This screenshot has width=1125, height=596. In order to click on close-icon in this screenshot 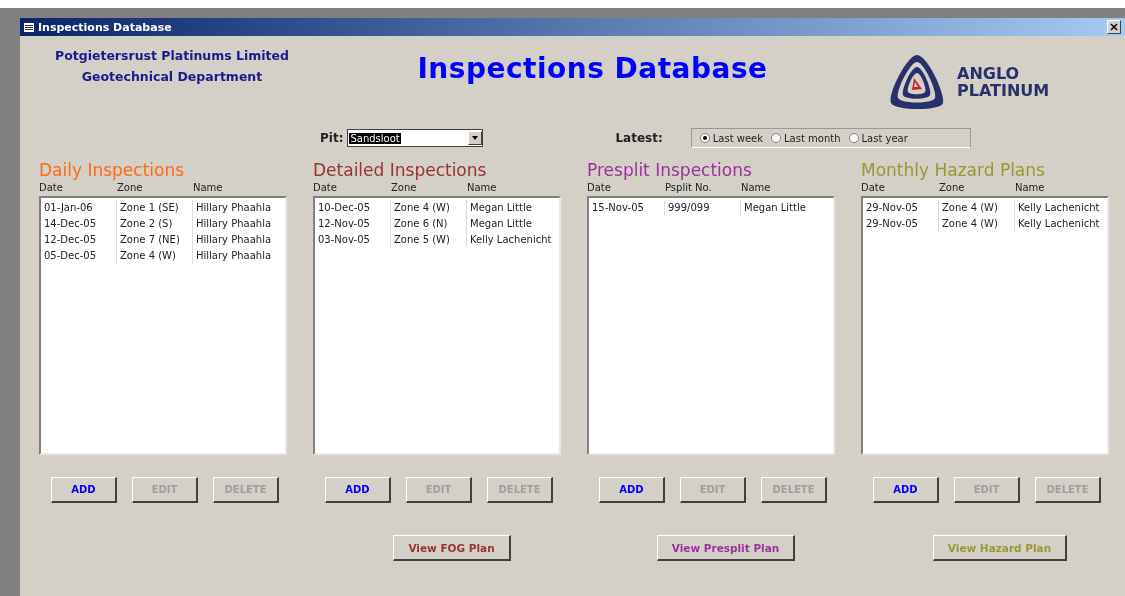, I will do `click(1114, 27)`.